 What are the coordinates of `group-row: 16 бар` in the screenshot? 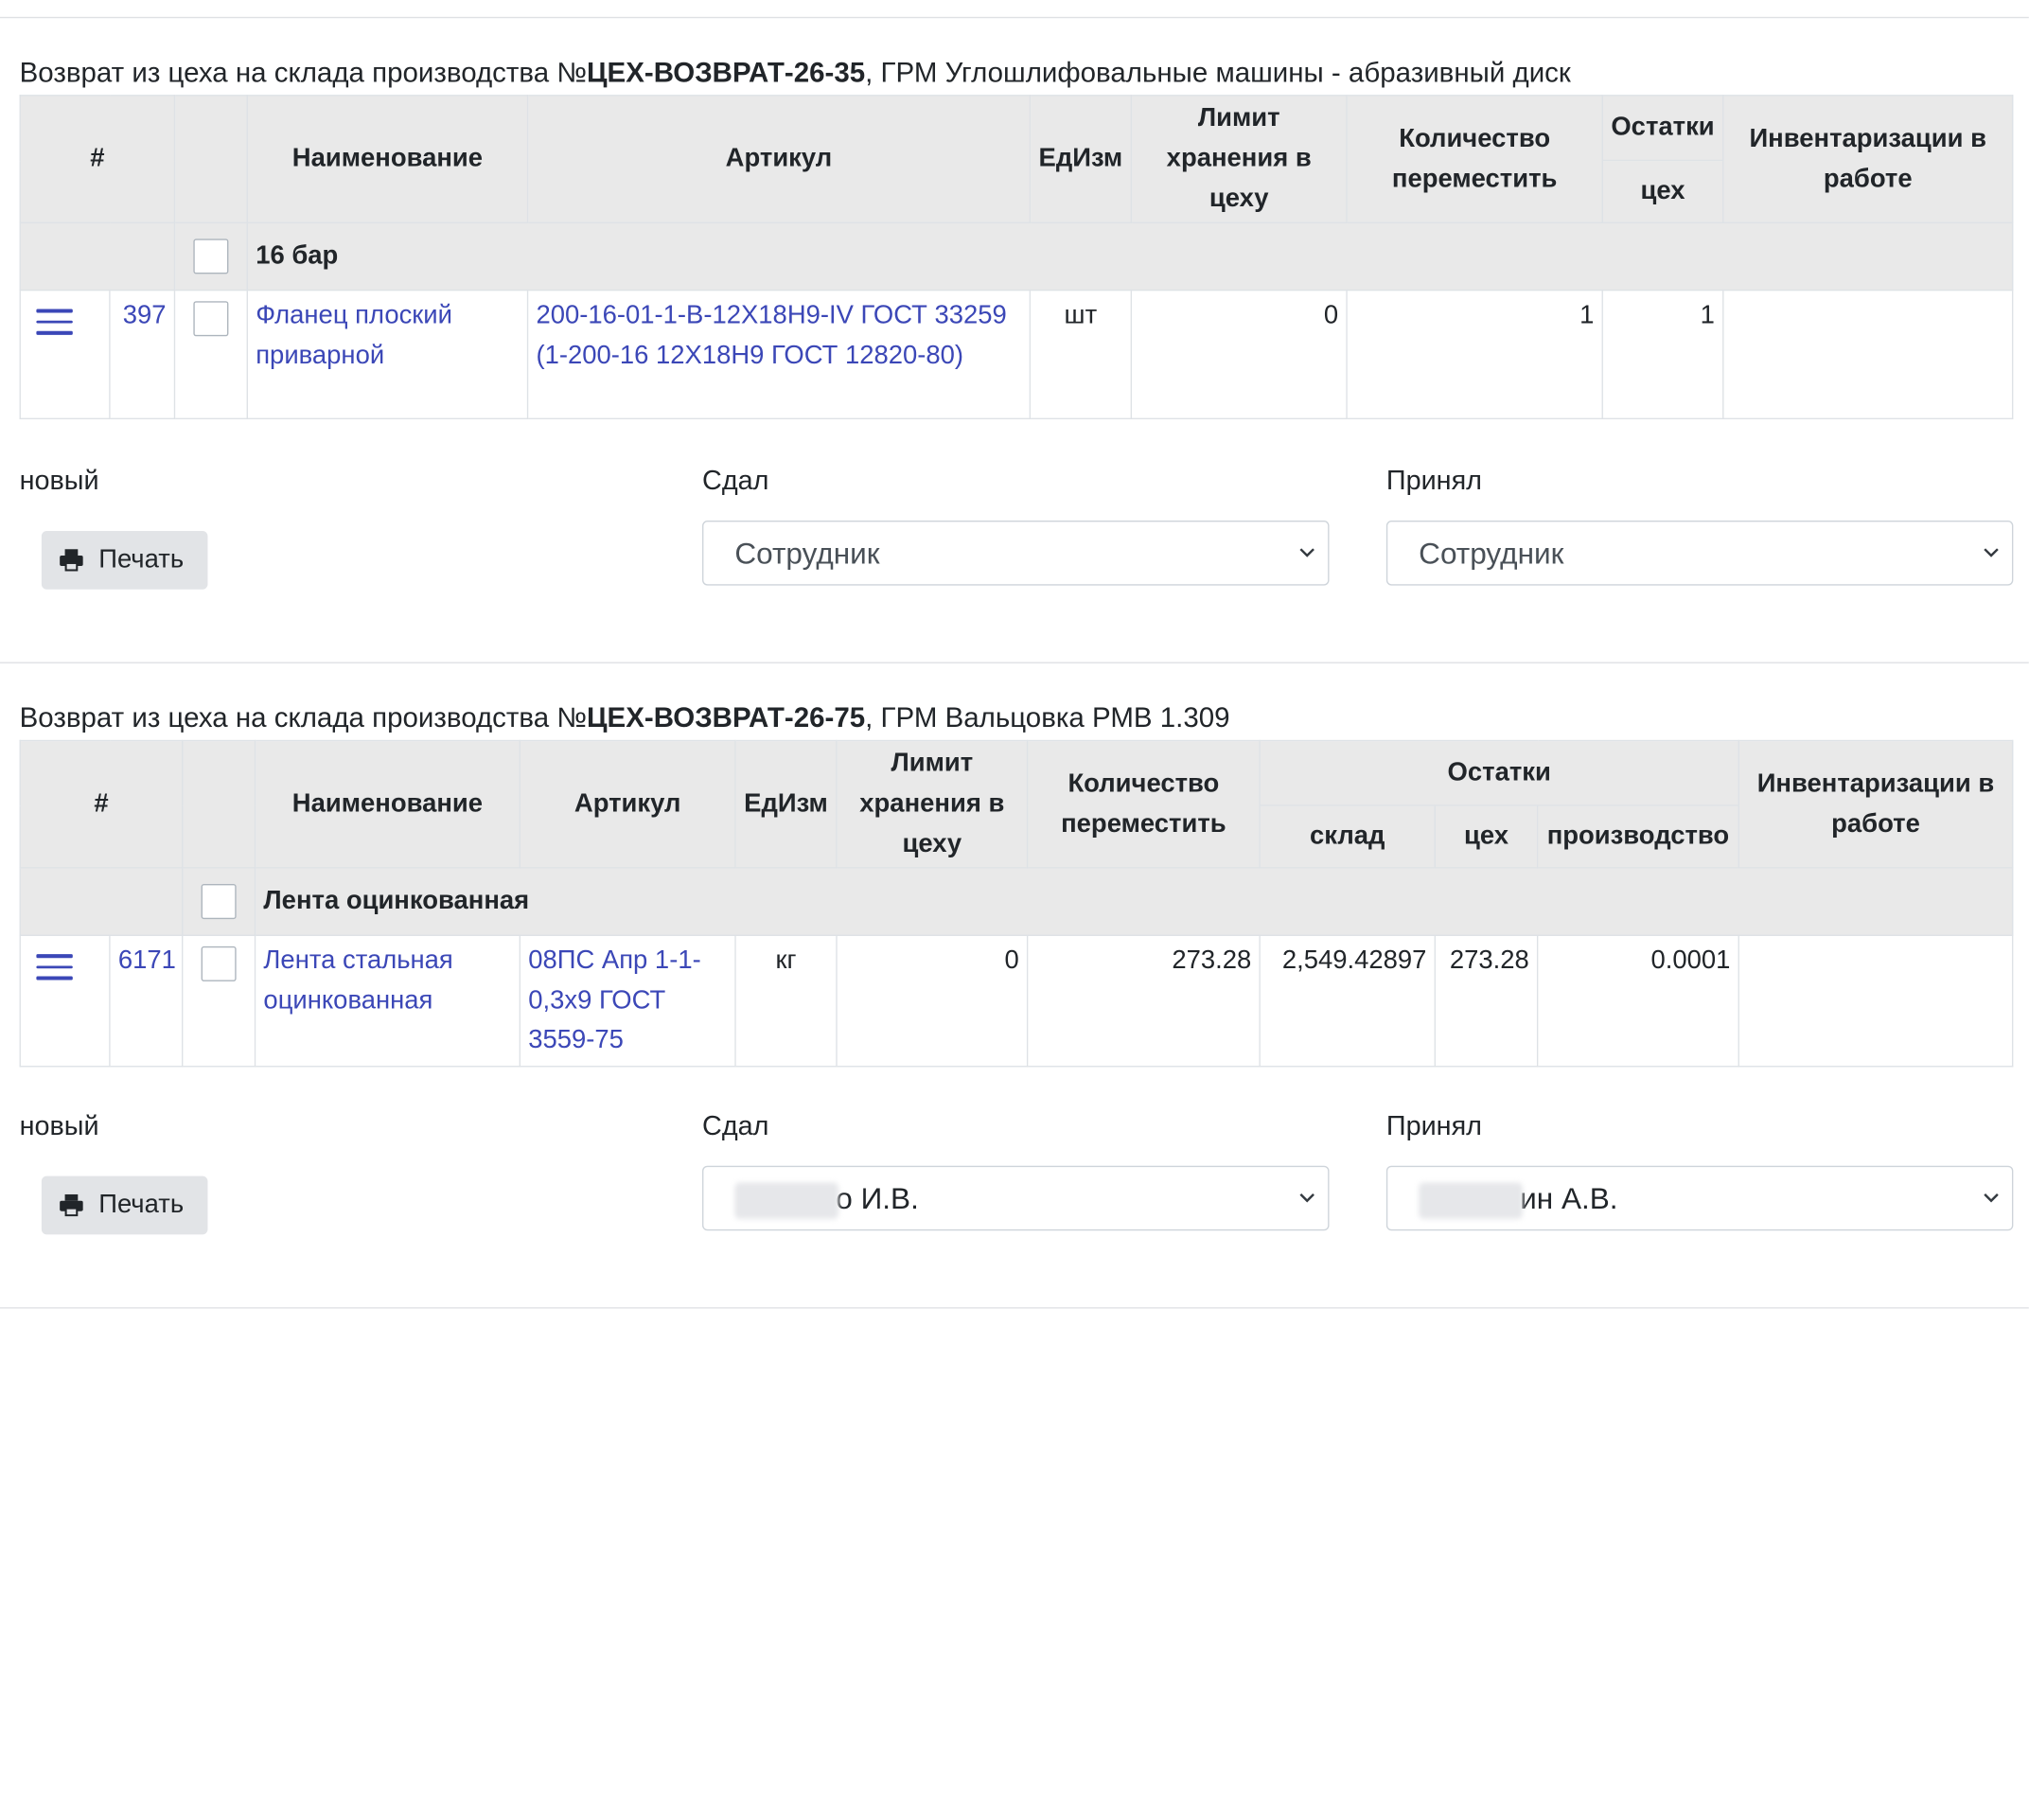 It's located at (1017, 256).